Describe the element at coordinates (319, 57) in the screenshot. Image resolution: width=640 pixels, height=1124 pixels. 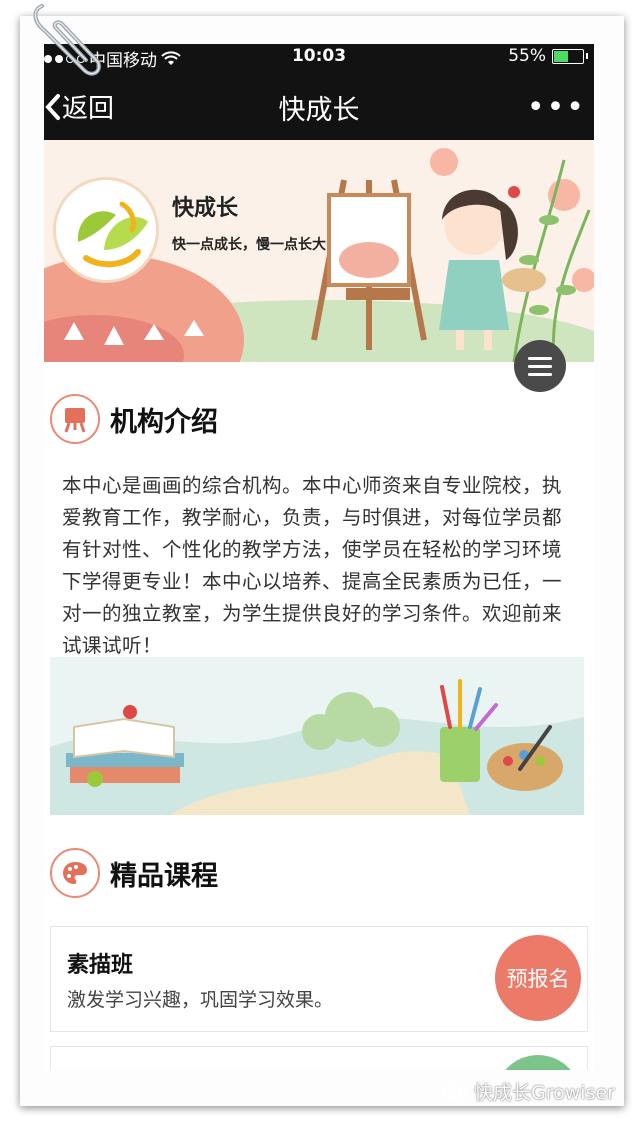
I see `status-bar: 中国移动 10:03 55%` at that location.